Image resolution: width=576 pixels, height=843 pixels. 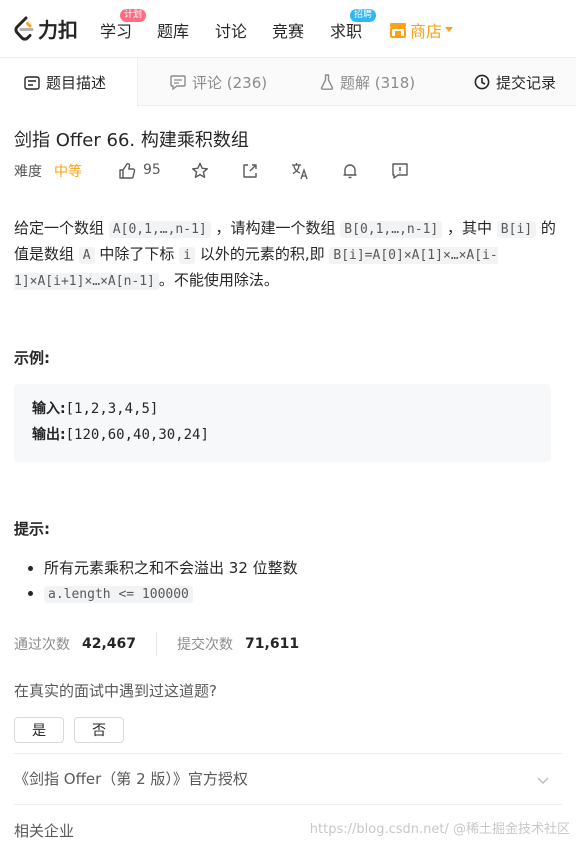 I want to click on caret-down-icon, so click(x=449, y=29).